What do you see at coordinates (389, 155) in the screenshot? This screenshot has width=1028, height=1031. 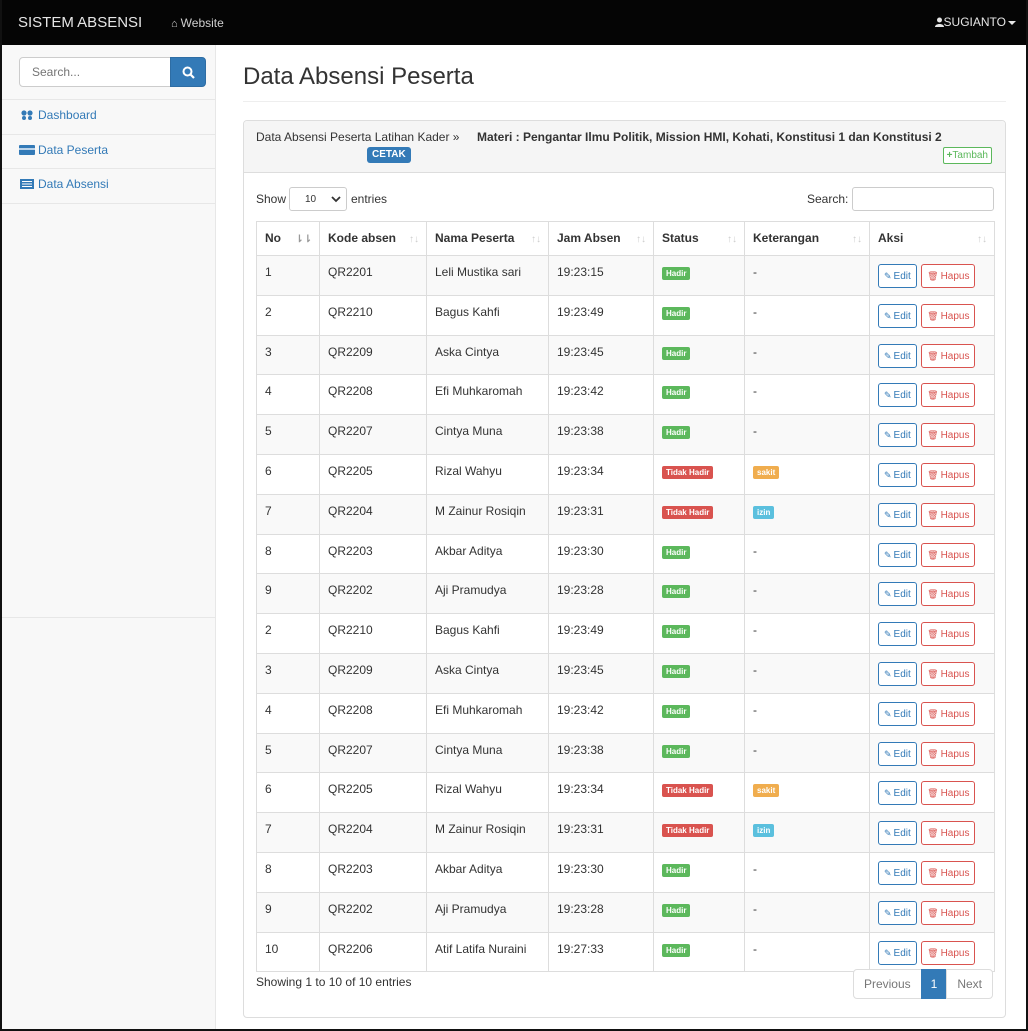 I see `print-button: CETAK` at bounding box center [389, 155].